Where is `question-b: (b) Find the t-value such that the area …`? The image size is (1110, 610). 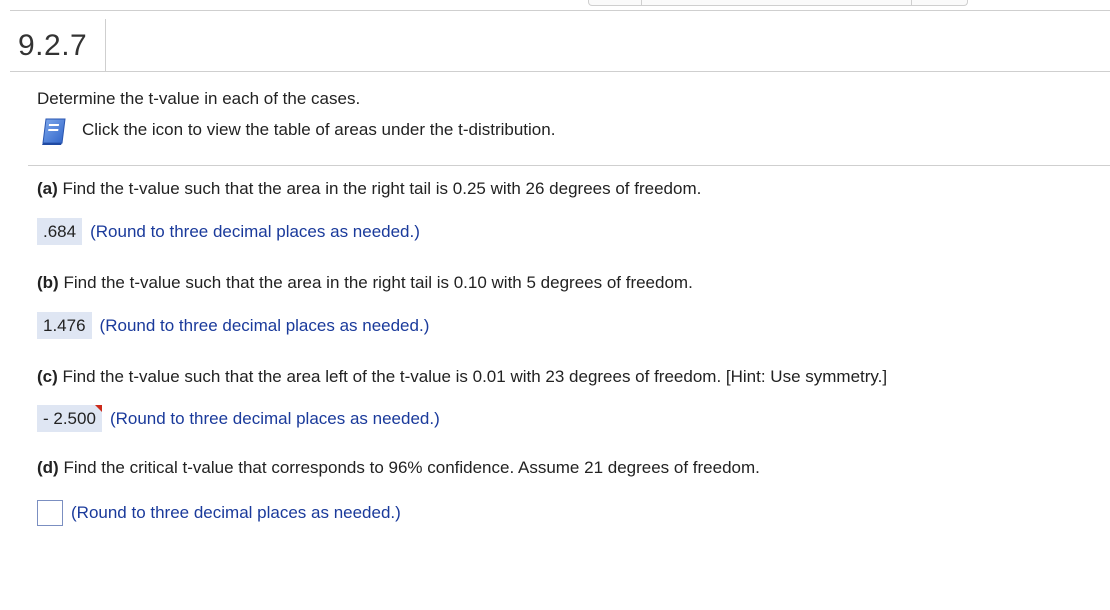
question-b: (b) Find the t-value such that the area … is located at coordinates (365, 283).